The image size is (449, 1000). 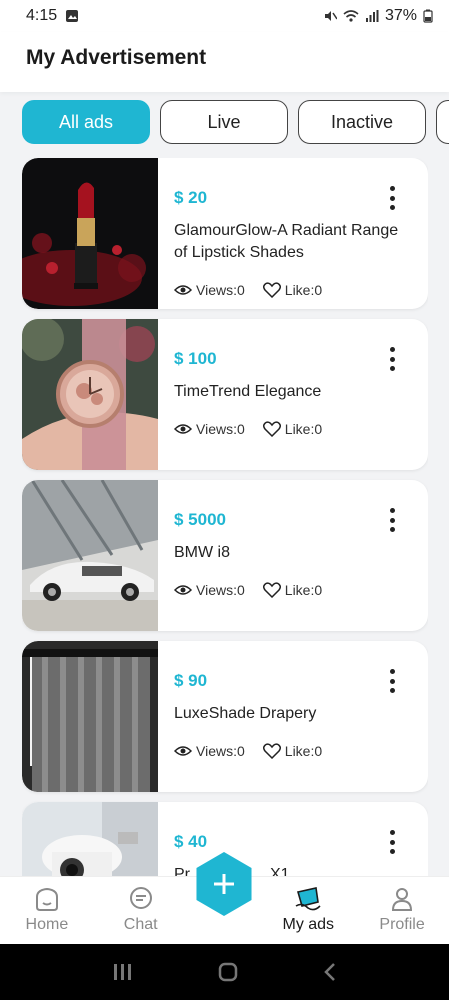 I want to click on ad-title-start: Pr, so click(x=182, y=871).